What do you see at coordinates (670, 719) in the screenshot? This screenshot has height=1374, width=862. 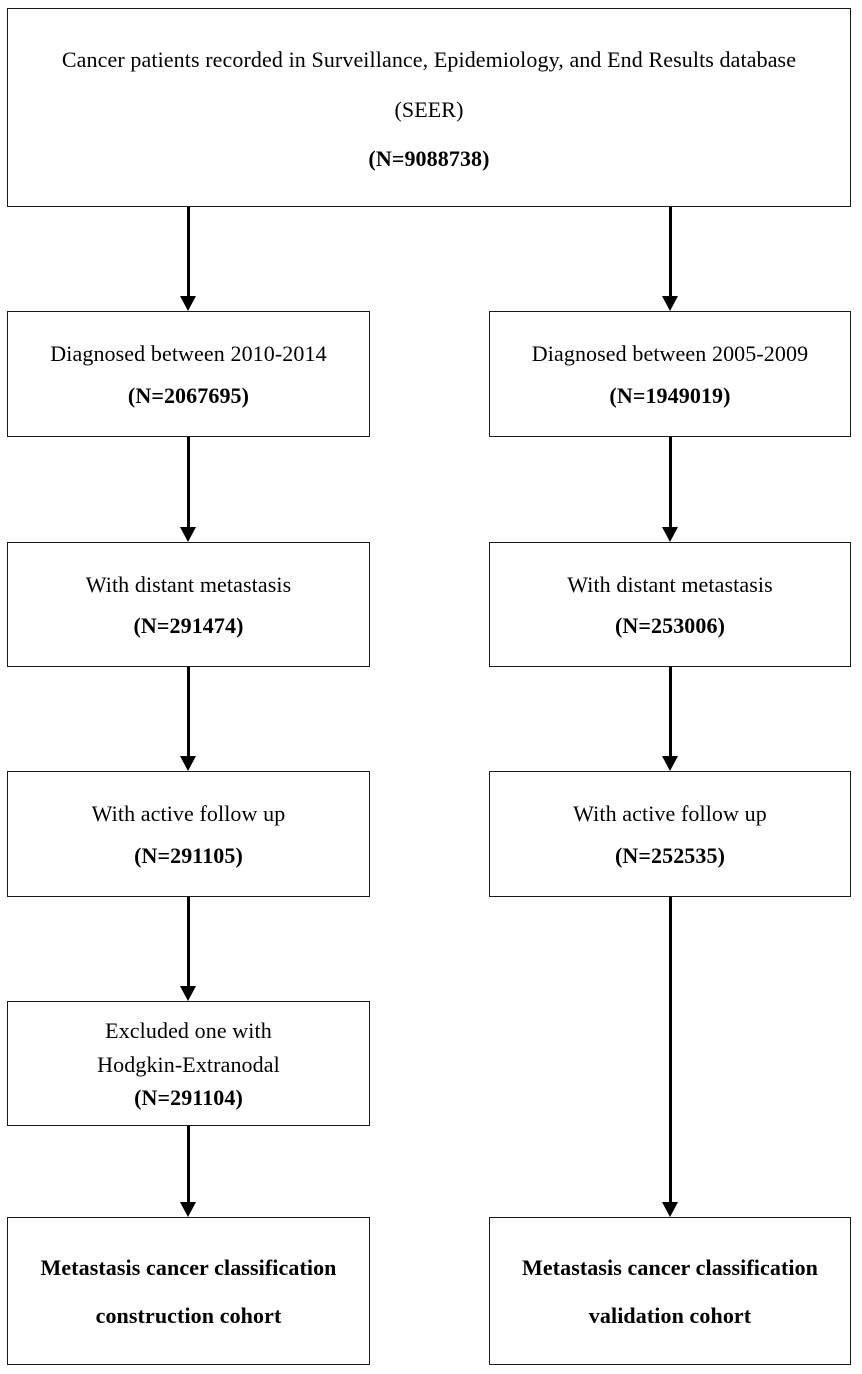 I see `arrow-validation-step2-to-step3` at bounding box center [670, 719].